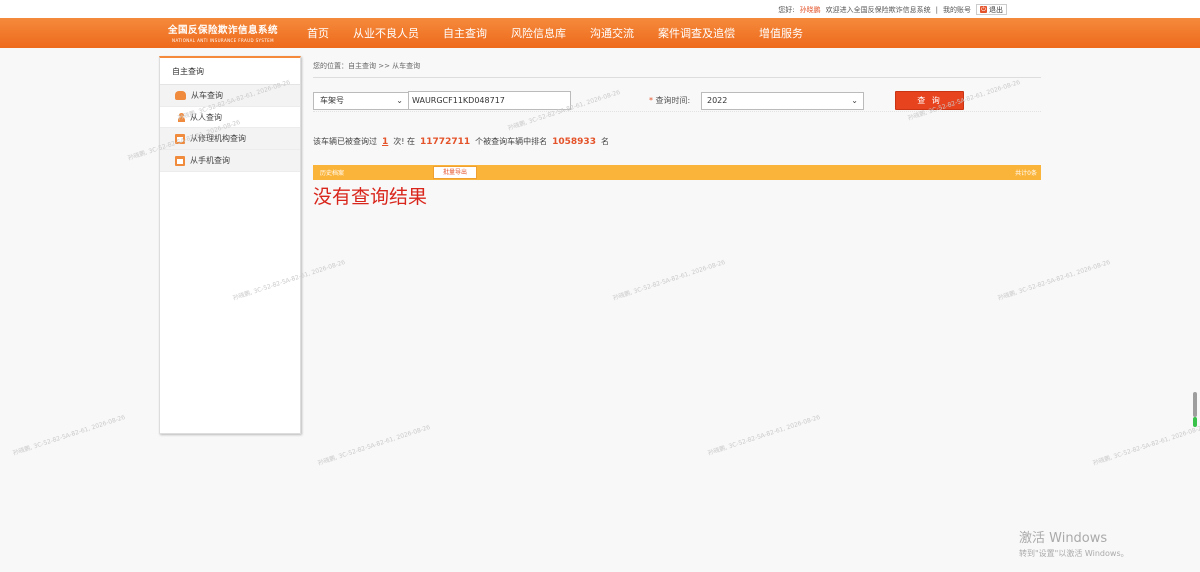 The image size is (1200, 572). I want to click on logo-title: 全国反保险欺诈信息系统, so click(223, 30).